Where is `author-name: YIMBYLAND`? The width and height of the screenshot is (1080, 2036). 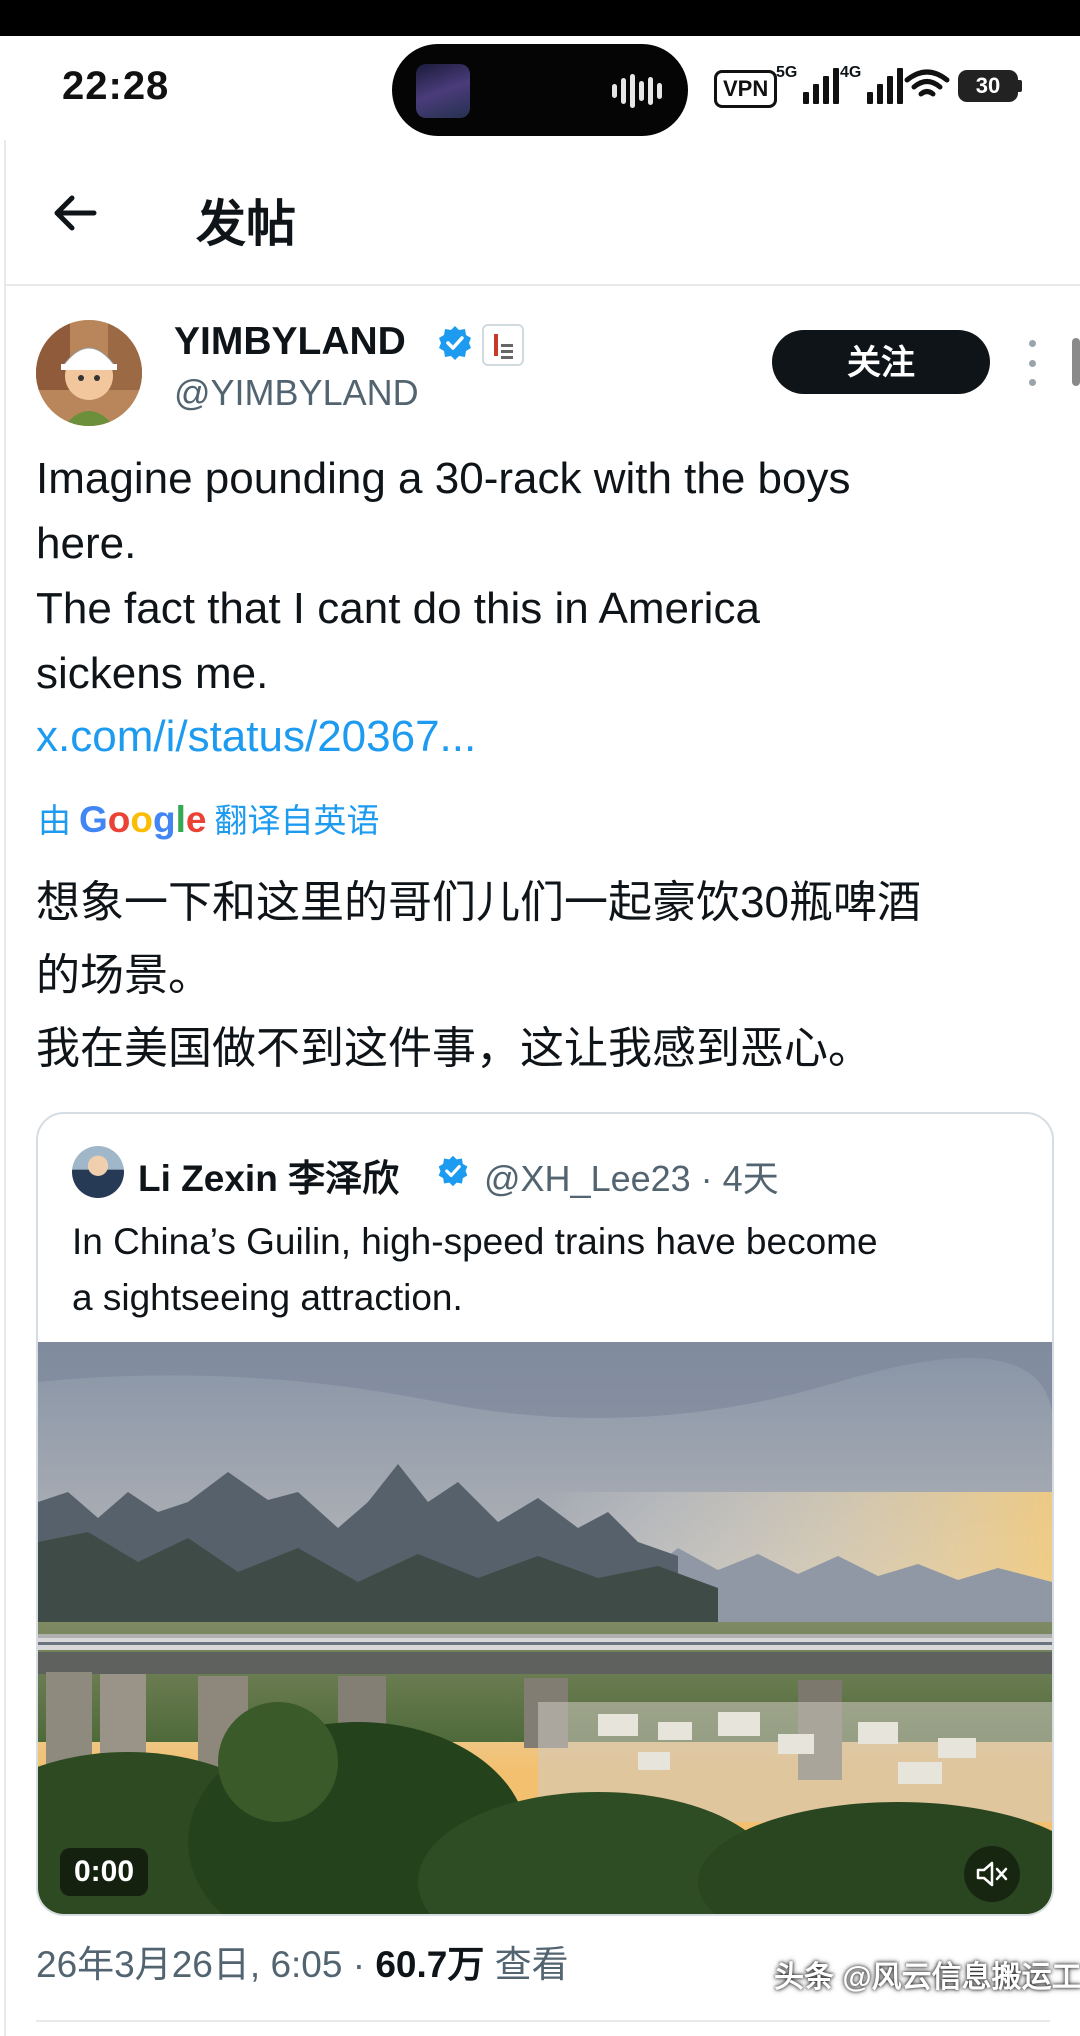 author-name: YIMBYLAND is located at coordinates (290, 342).